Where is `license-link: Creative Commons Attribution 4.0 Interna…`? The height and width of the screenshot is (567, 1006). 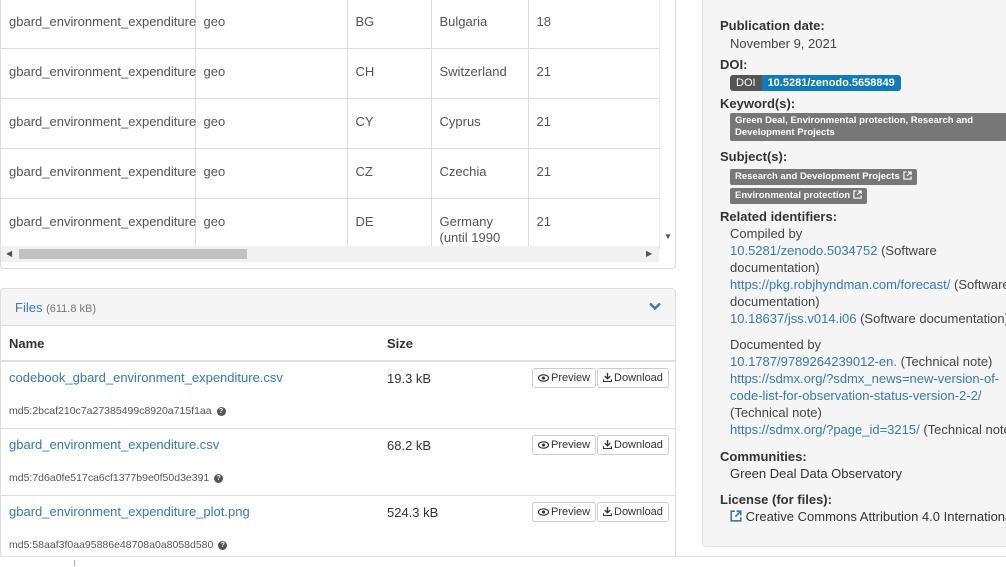
license-link: Creative Commons Attribution 4.0 Interna… is located at coordinates (868, 516).